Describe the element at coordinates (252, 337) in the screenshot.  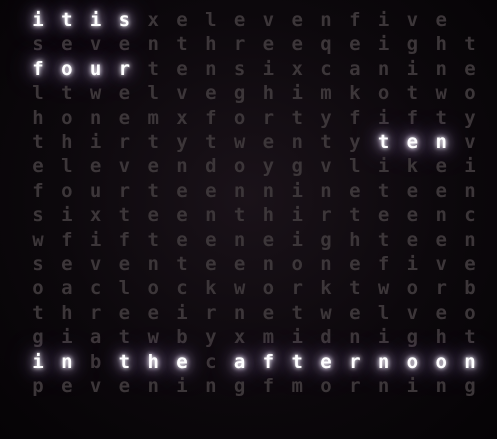
I see `grid-row-14: giatwbyxmidnight` at that location.